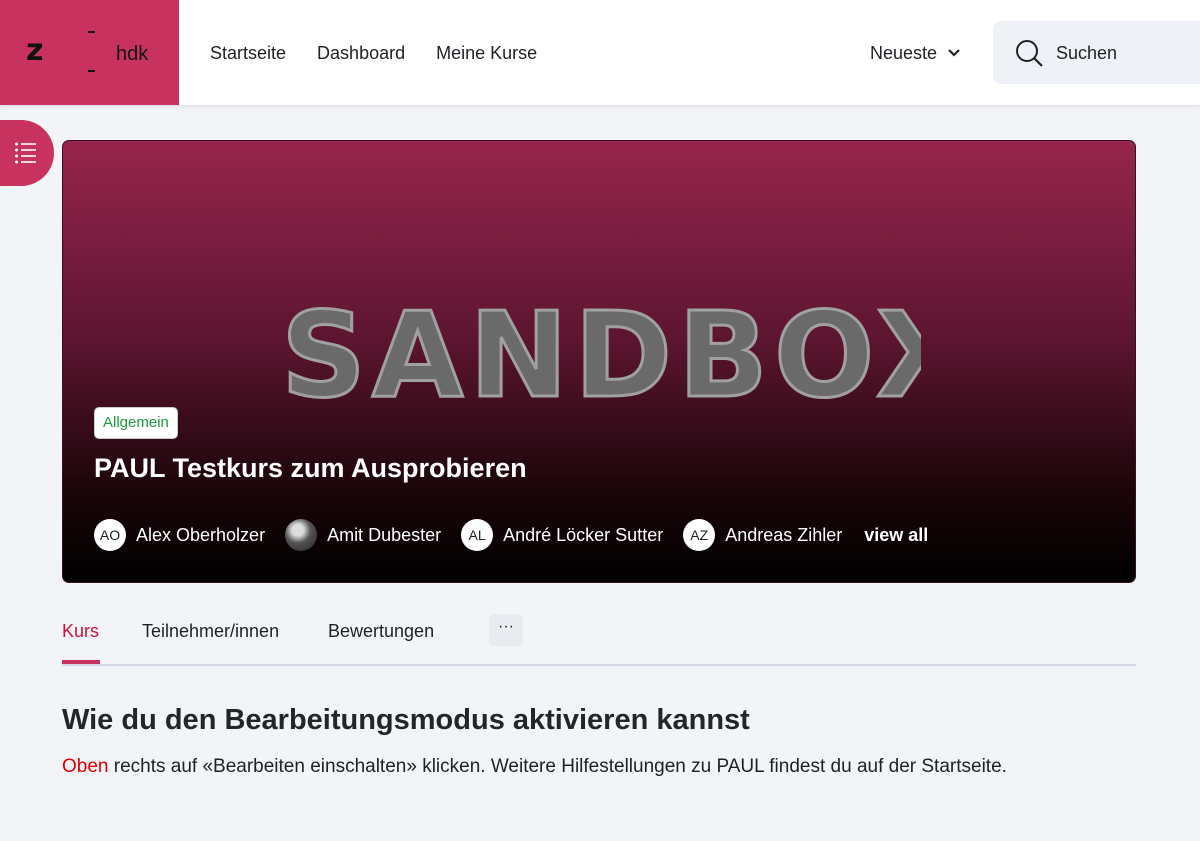 The width and height of the screenshot is (1200, 841). What do you see at coordinates (954, 53) in the screenshot?
I see `chevron-down-icon` at bounding box center [954, 53].